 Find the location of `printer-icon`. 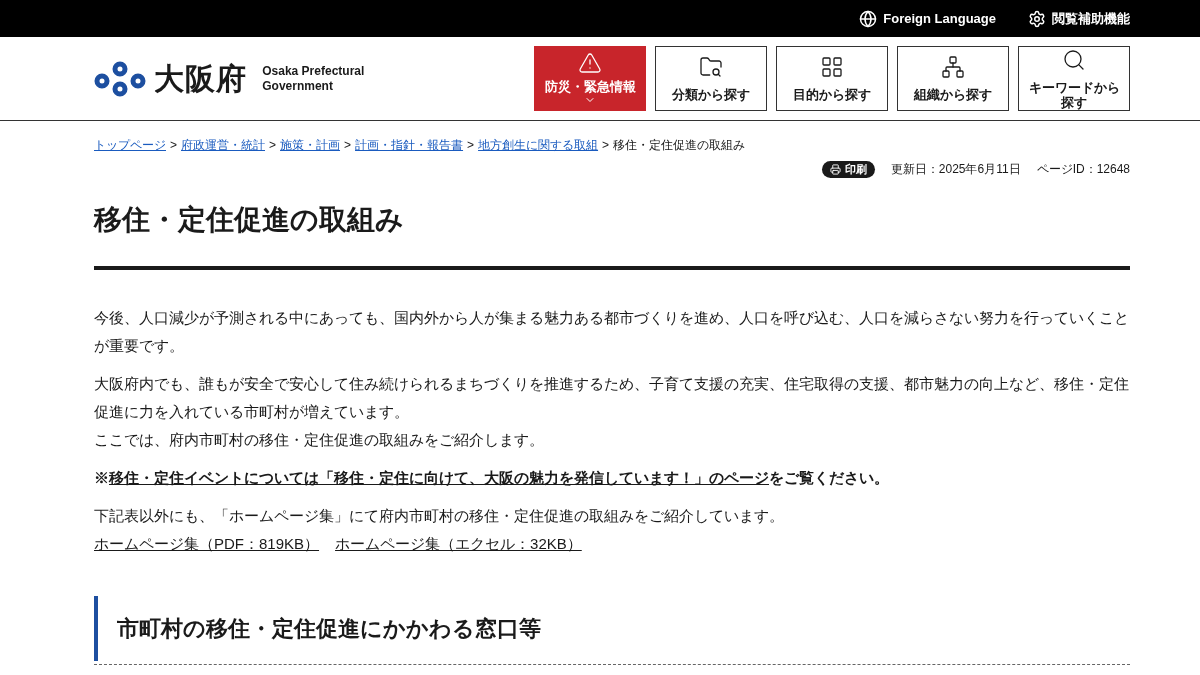

printer-icon is located at coordinates (835, 169).